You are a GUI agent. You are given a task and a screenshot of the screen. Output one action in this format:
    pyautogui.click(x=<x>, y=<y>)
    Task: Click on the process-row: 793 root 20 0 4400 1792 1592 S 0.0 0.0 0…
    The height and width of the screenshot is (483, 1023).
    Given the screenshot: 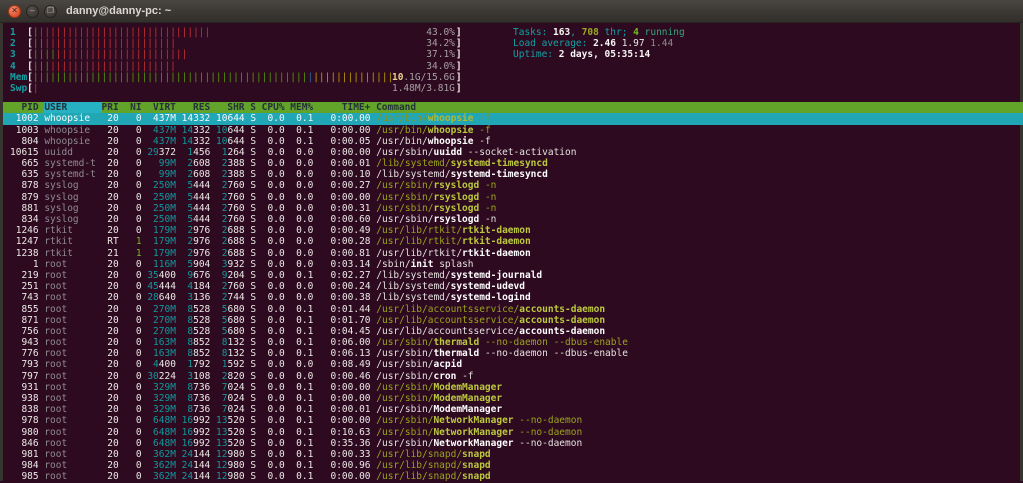 What is the action you would take?
    pyautogui.click(x=513, y=364)
    